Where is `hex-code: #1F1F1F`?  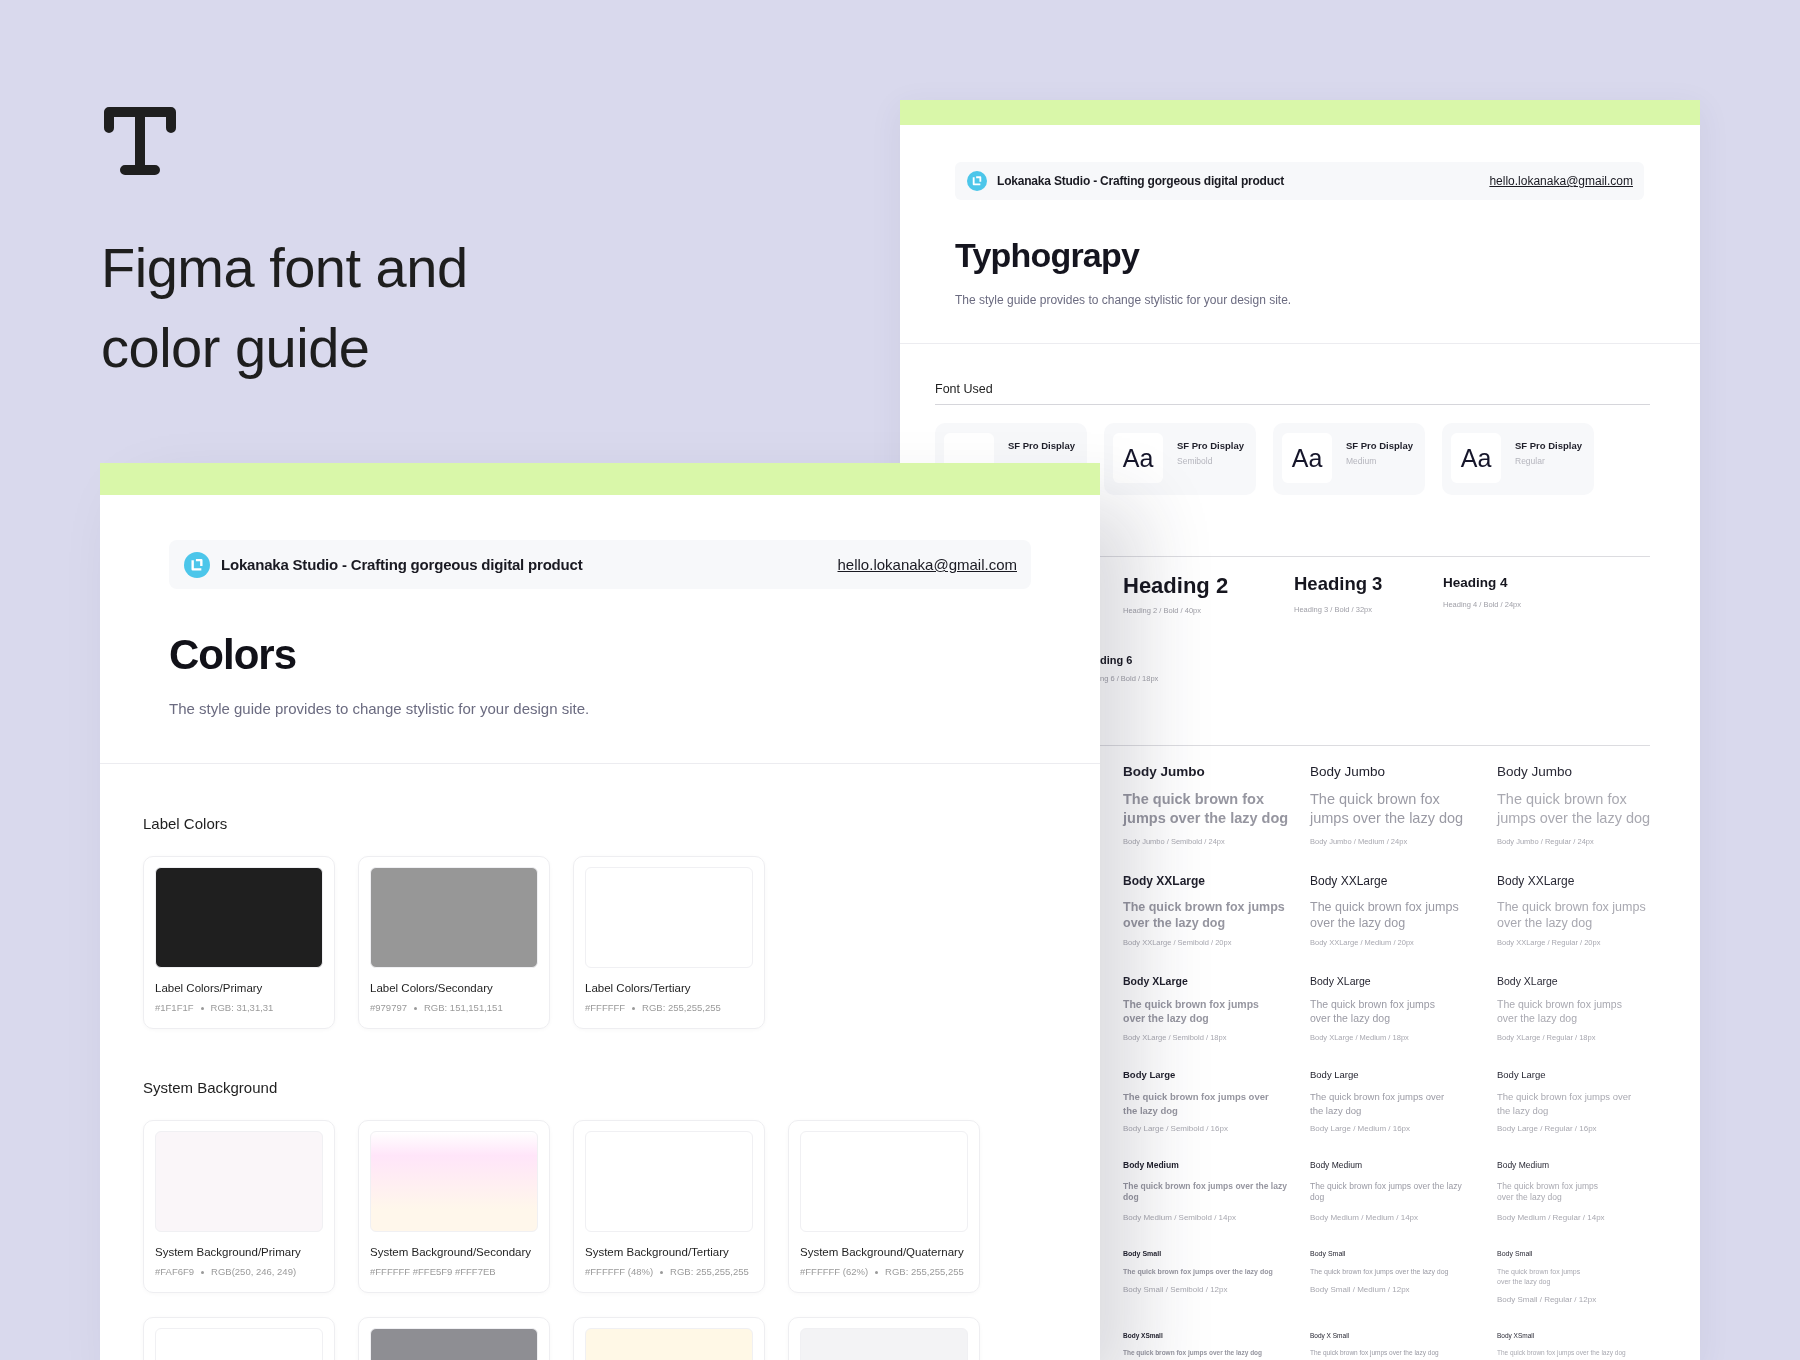 hex-code: #1F1F1F is located at coordinates (174, 1008).